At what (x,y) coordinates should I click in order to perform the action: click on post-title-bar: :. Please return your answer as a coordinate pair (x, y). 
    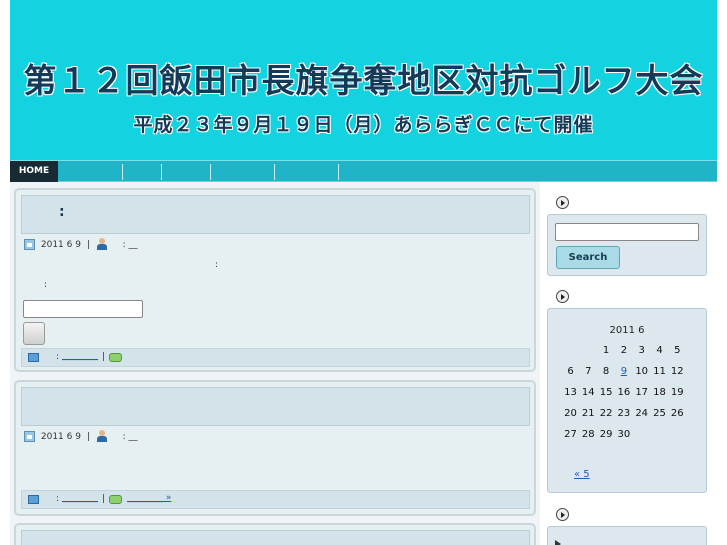
    Looking at the image, I should click on (275, 214).